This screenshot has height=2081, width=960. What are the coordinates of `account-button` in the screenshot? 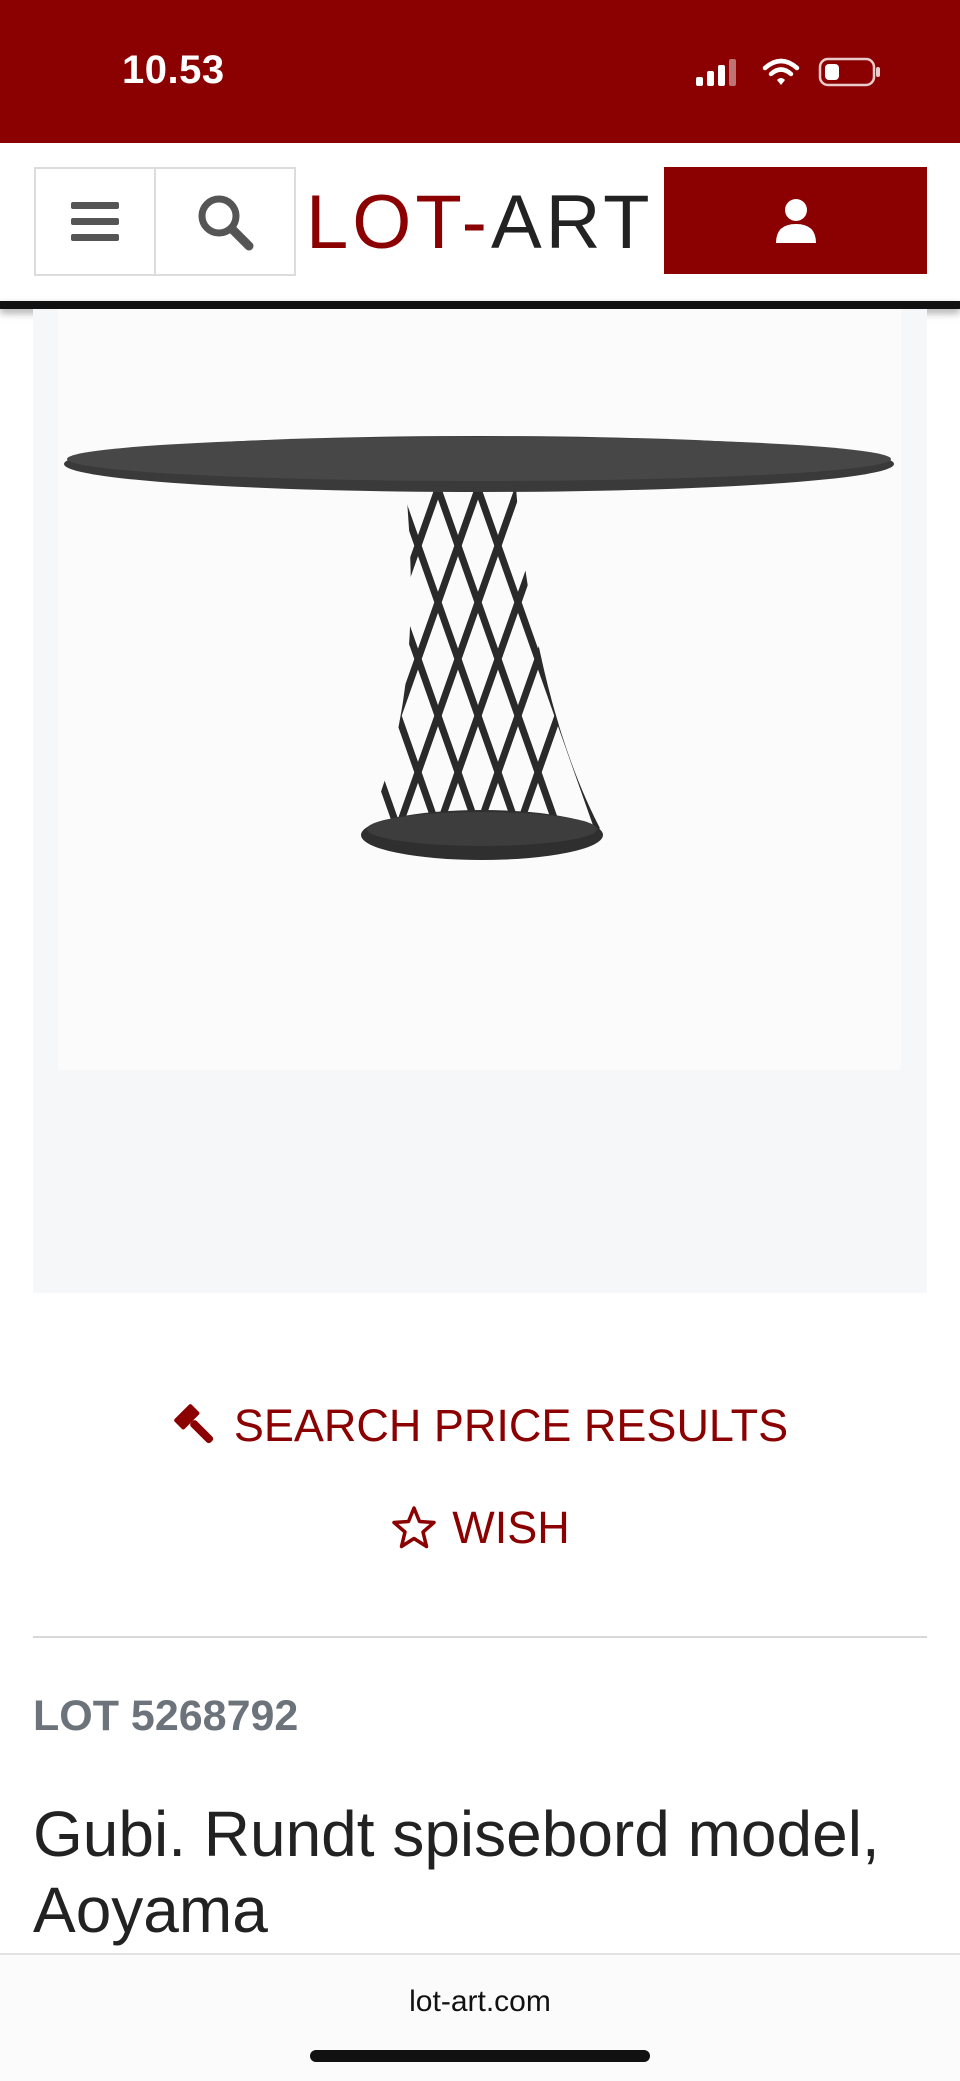 It's located at (795, 220).